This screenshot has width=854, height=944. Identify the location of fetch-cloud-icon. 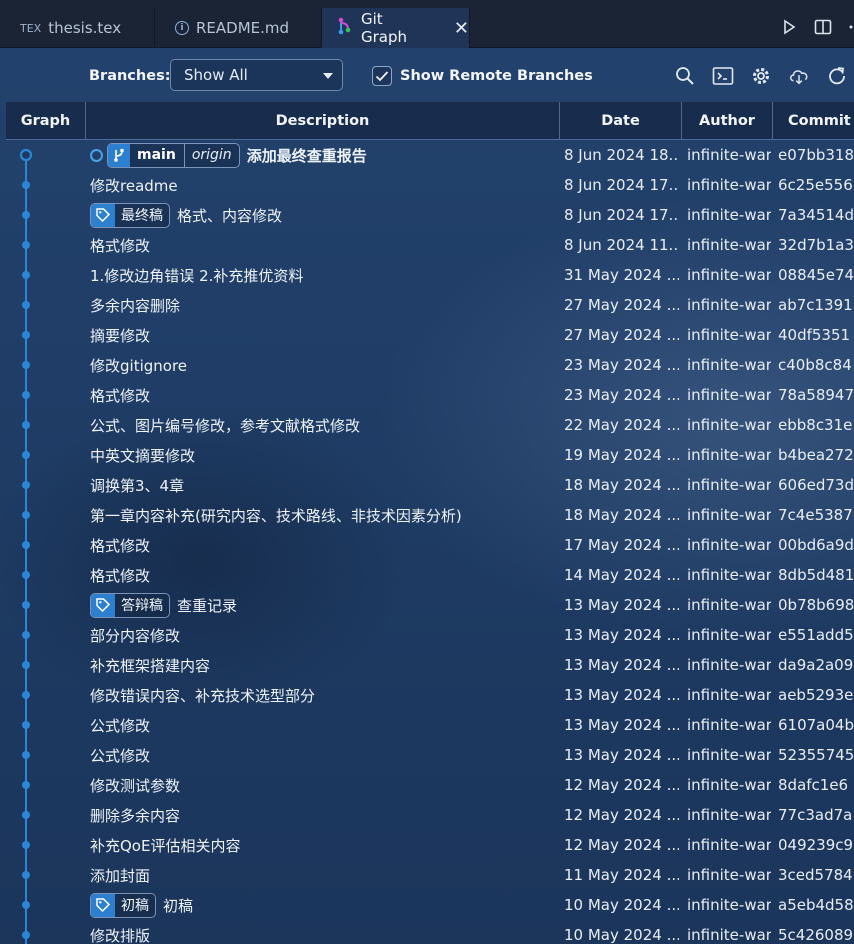
(799, 76).